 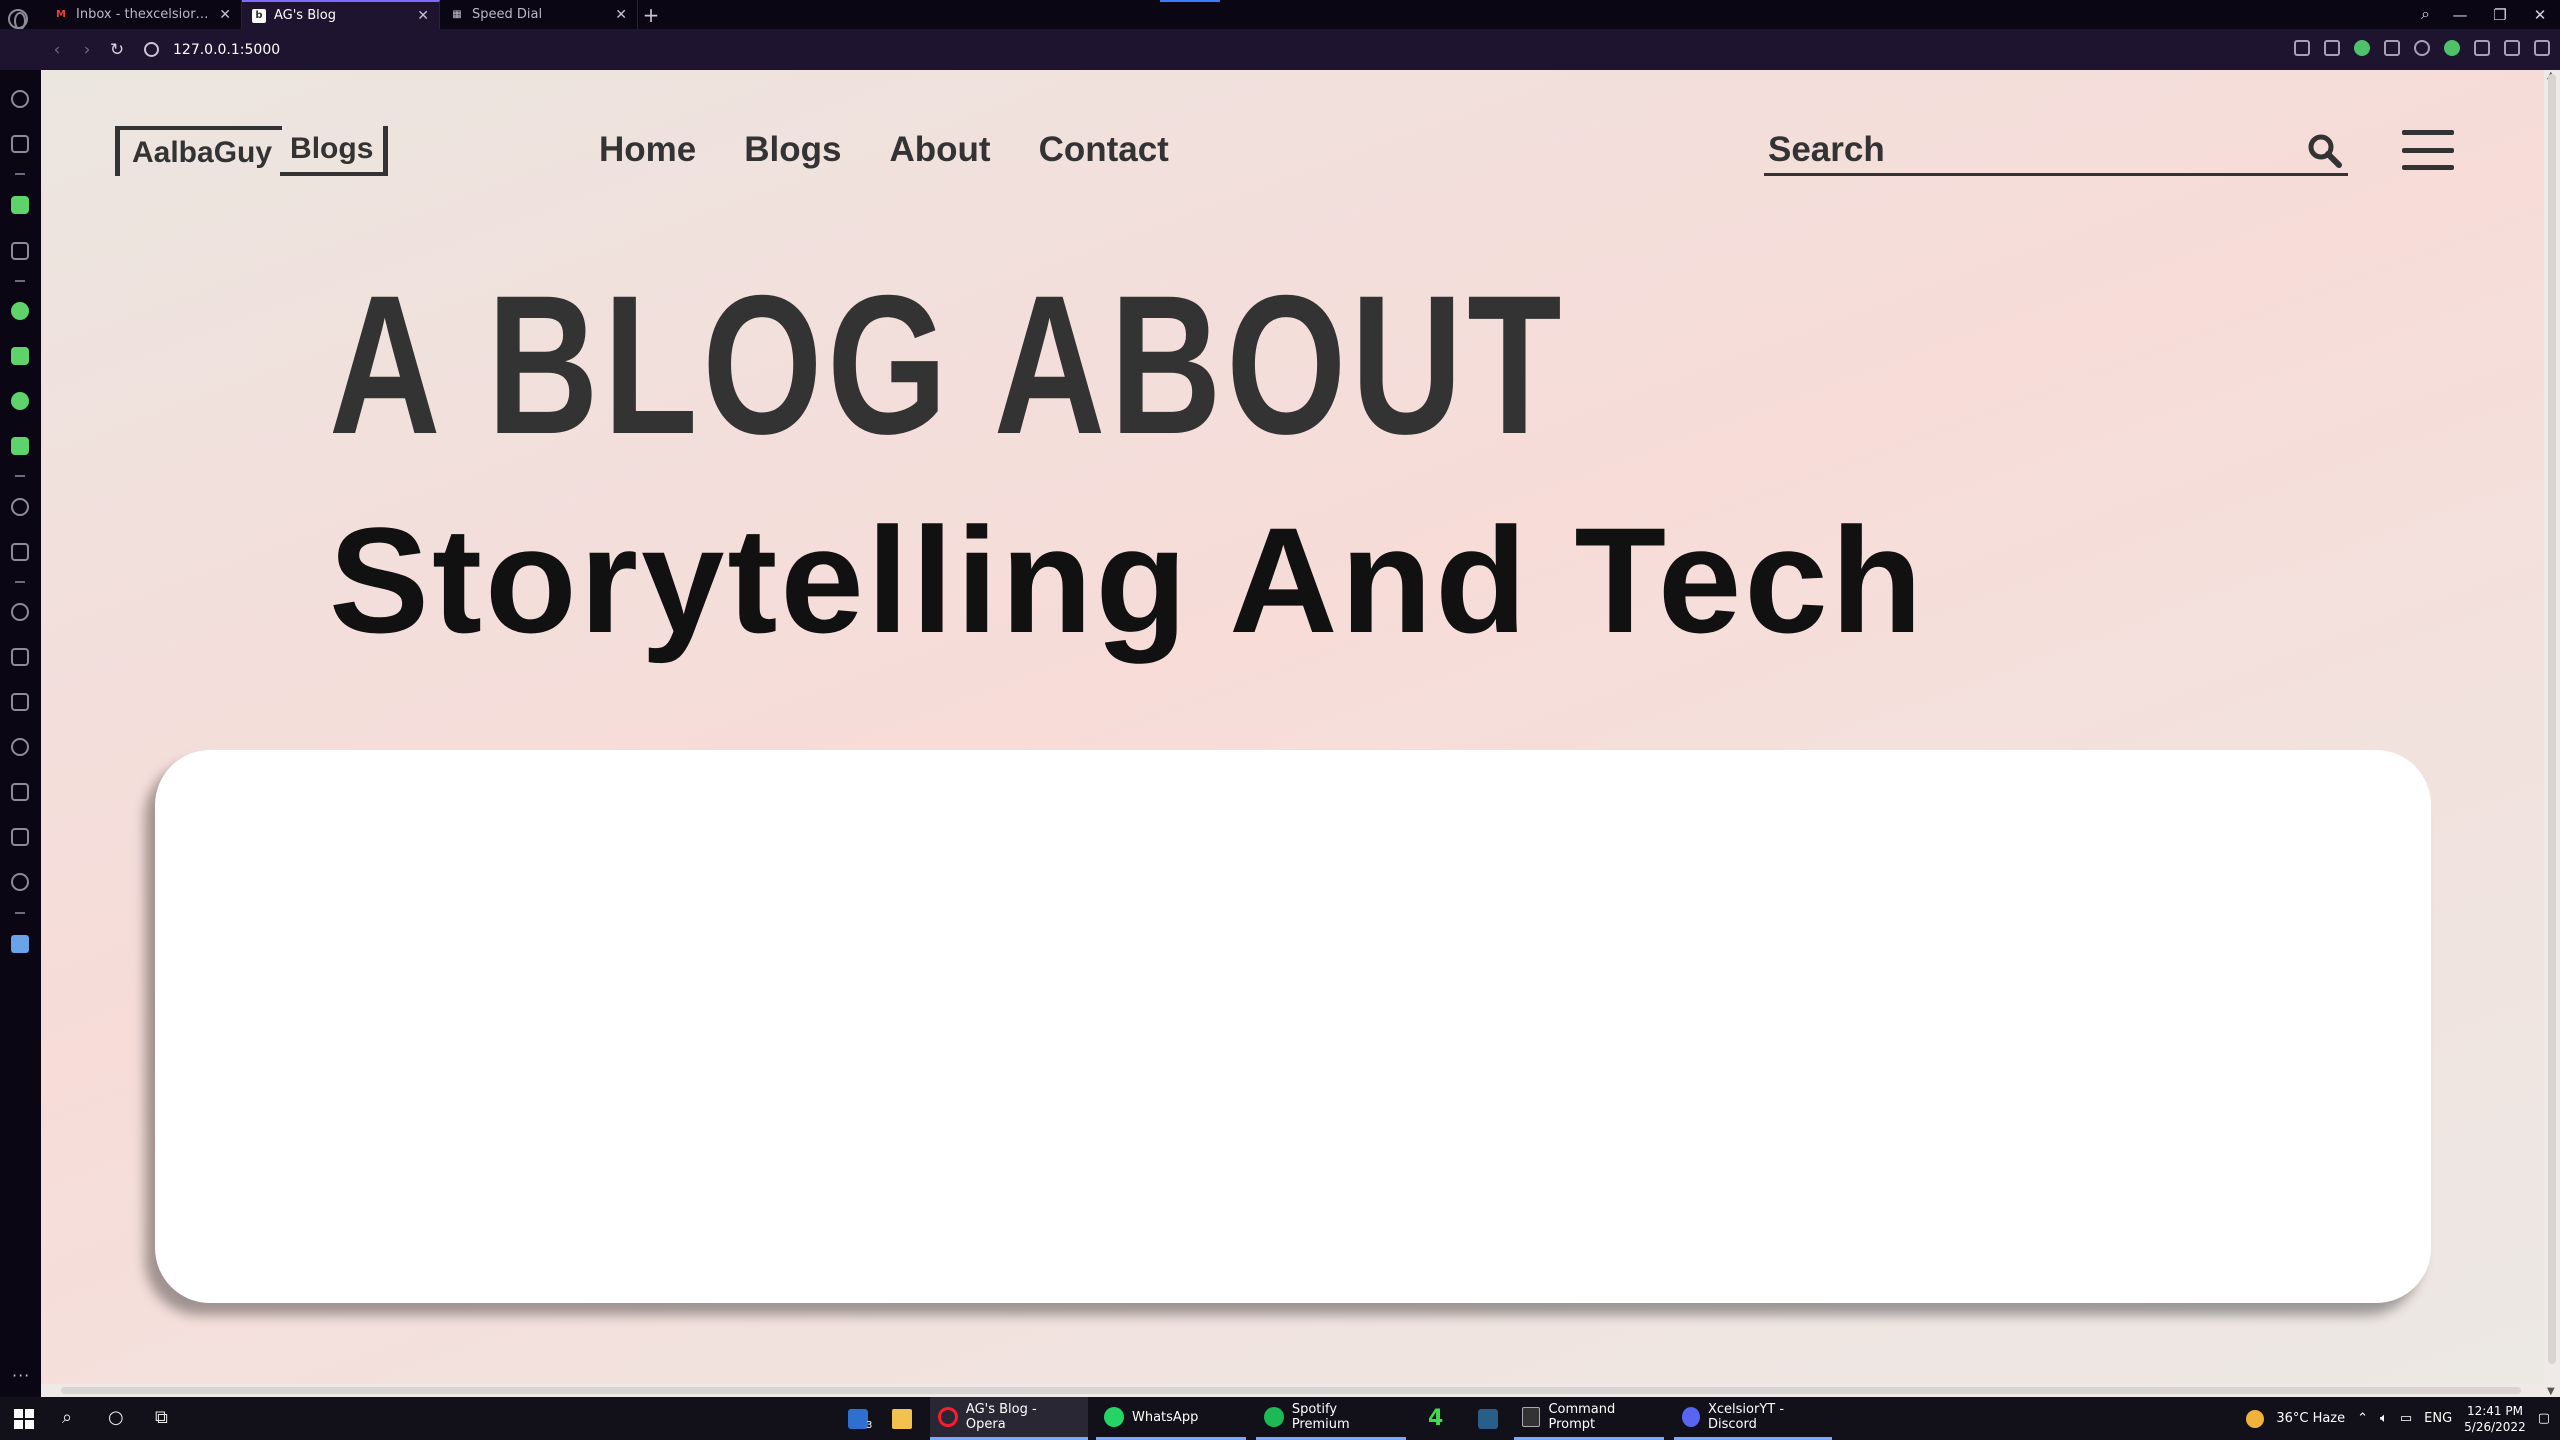 I want to click on mail-badge: 3, so click(x=869, y=1425).